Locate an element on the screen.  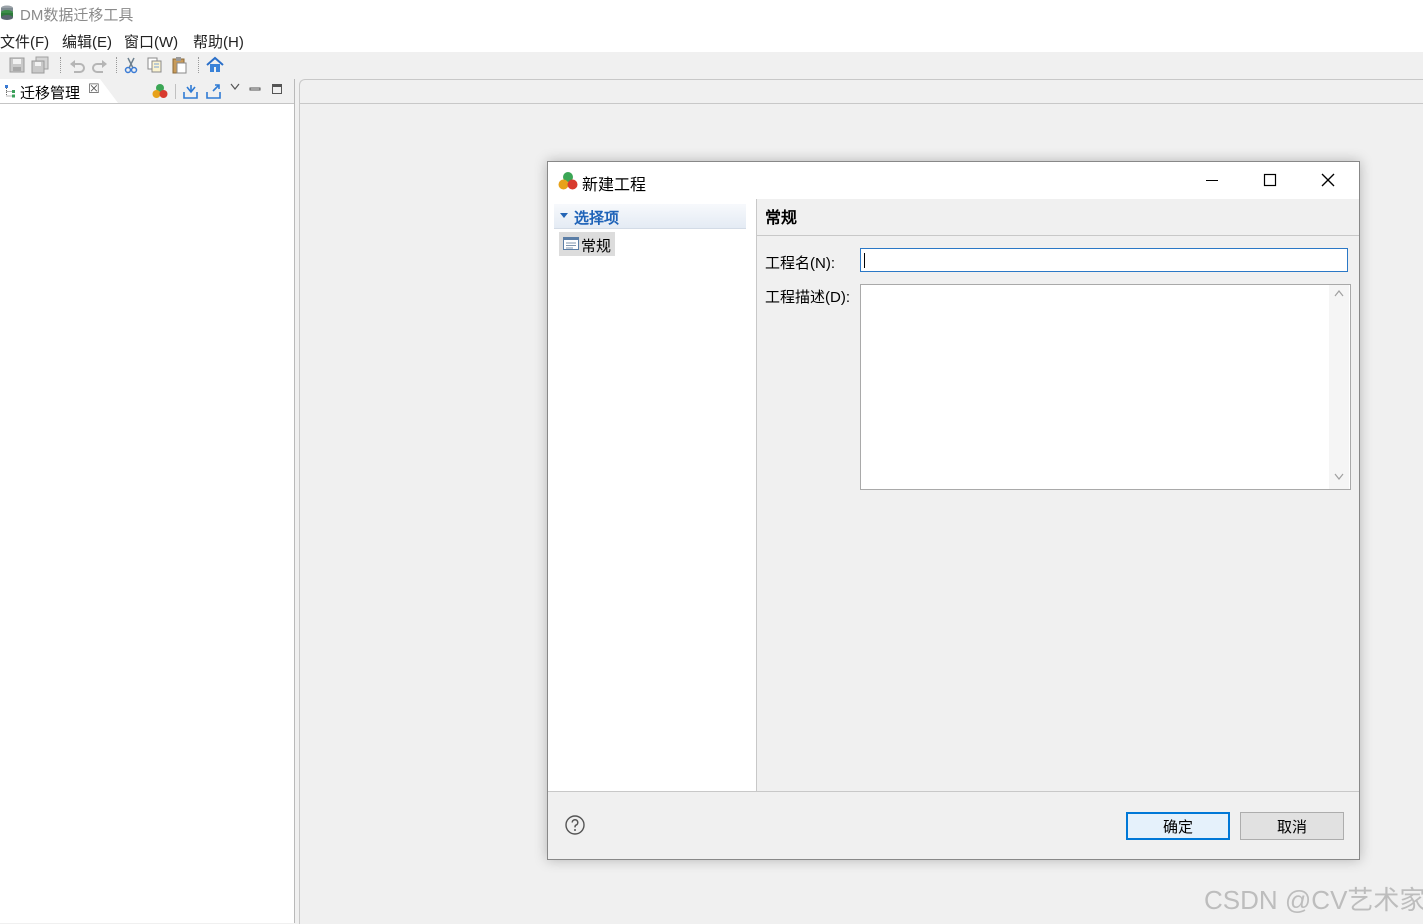
nav-item-label: 常规 is located at coordinates (596, 246).